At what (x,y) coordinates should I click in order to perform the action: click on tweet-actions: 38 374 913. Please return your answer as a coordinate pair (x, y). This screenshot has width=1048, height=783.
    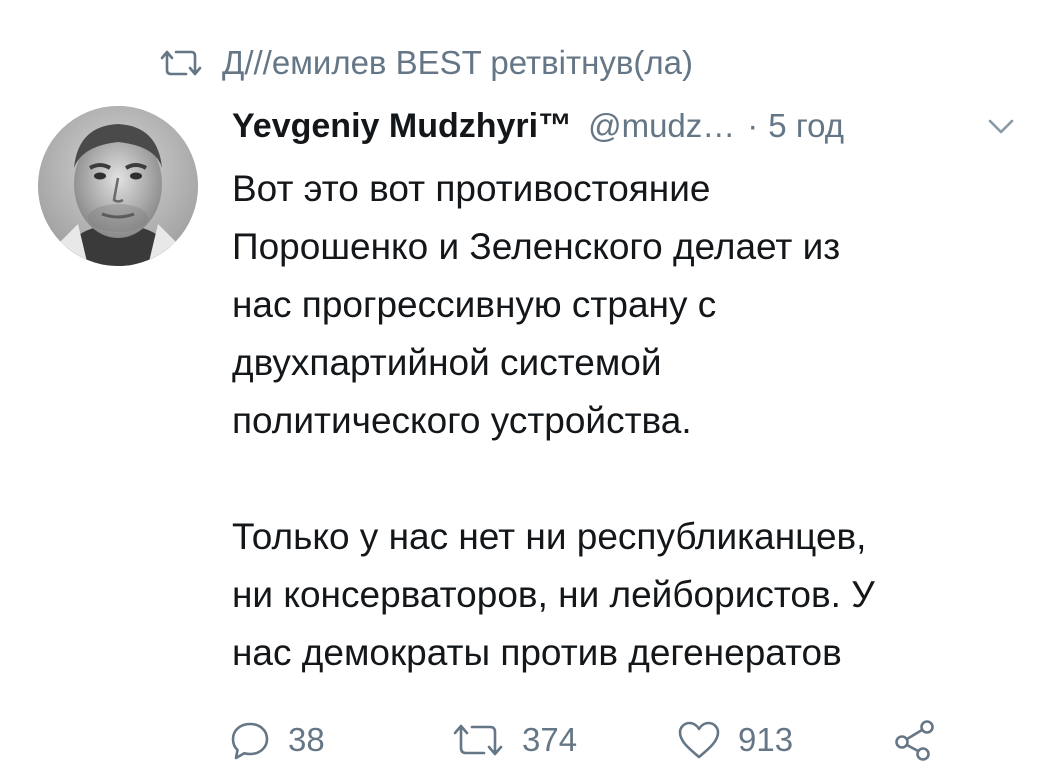
    Looking at the image, I should click on (608, 740).